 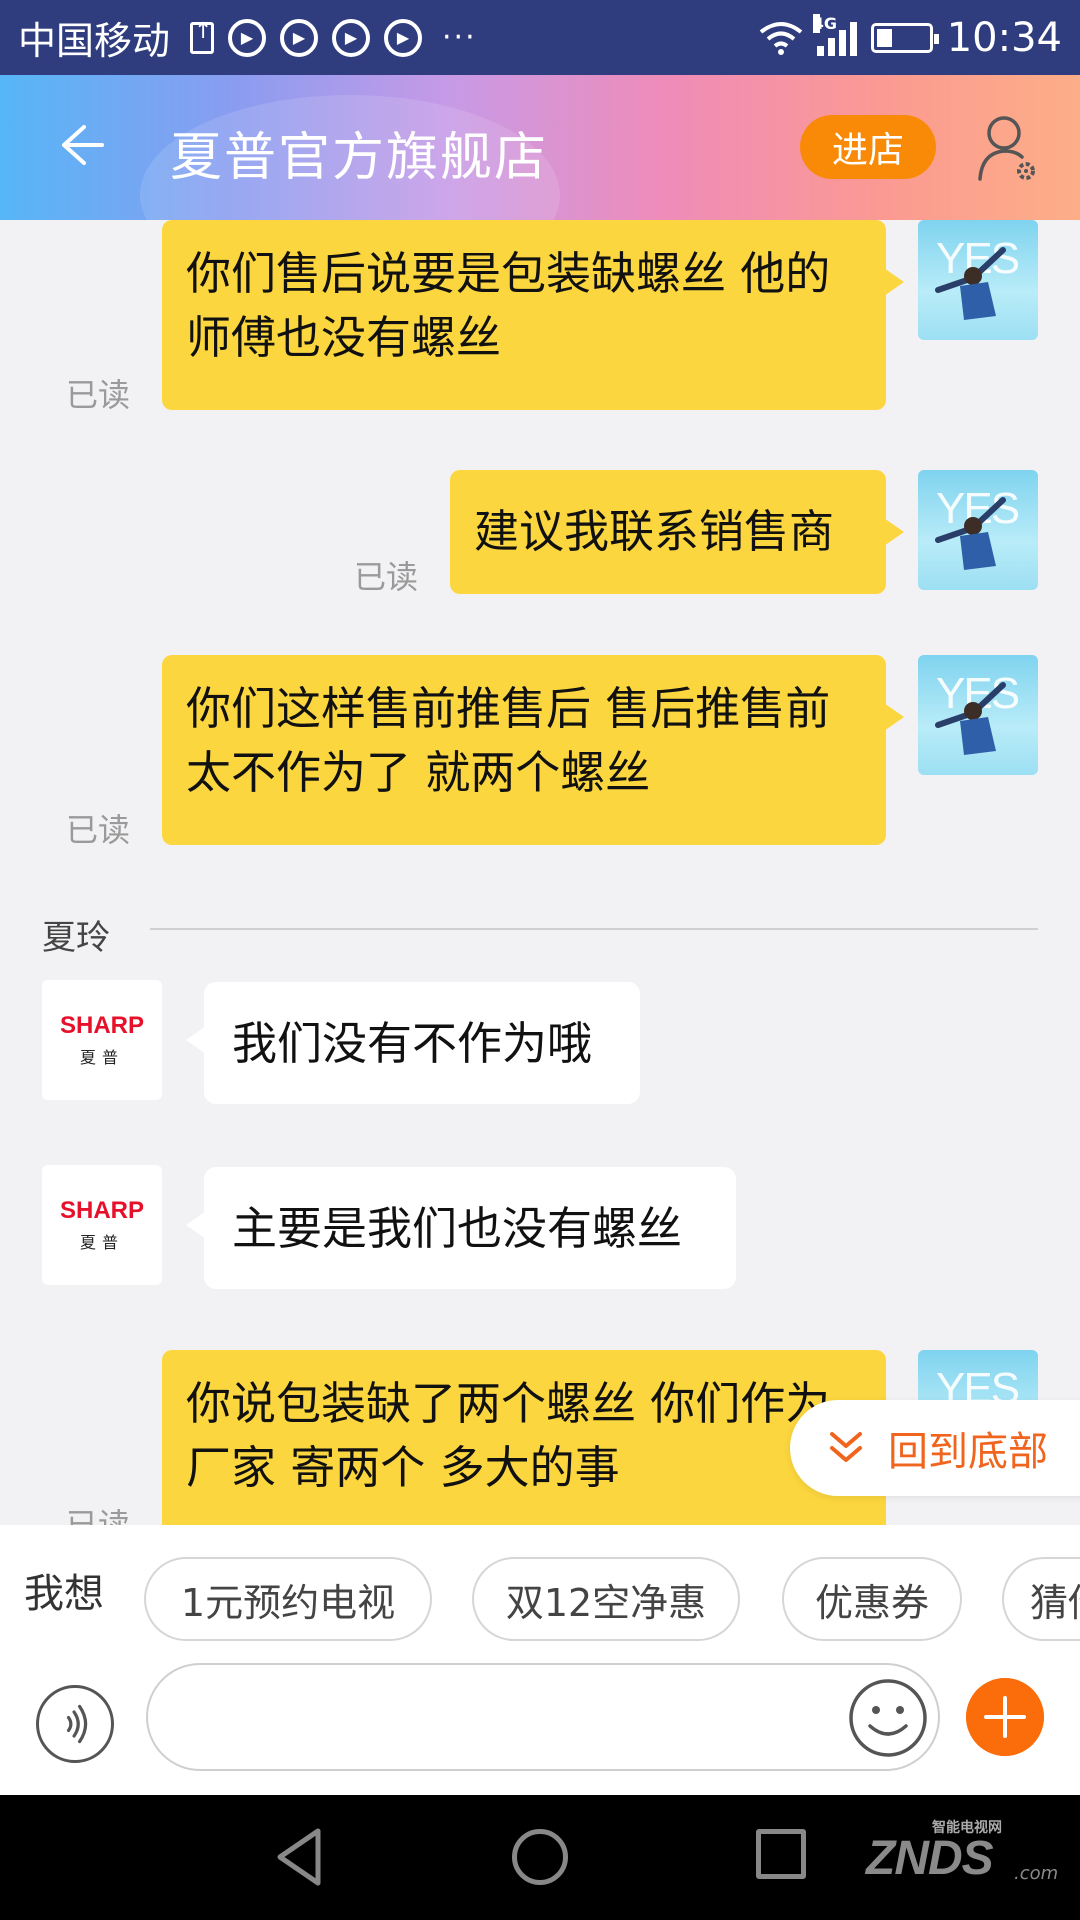 I want to click on message-text: 你们这样售前推售后 售后推售前 太不作为了 就两个螺丝, so click(x=508, y=740).